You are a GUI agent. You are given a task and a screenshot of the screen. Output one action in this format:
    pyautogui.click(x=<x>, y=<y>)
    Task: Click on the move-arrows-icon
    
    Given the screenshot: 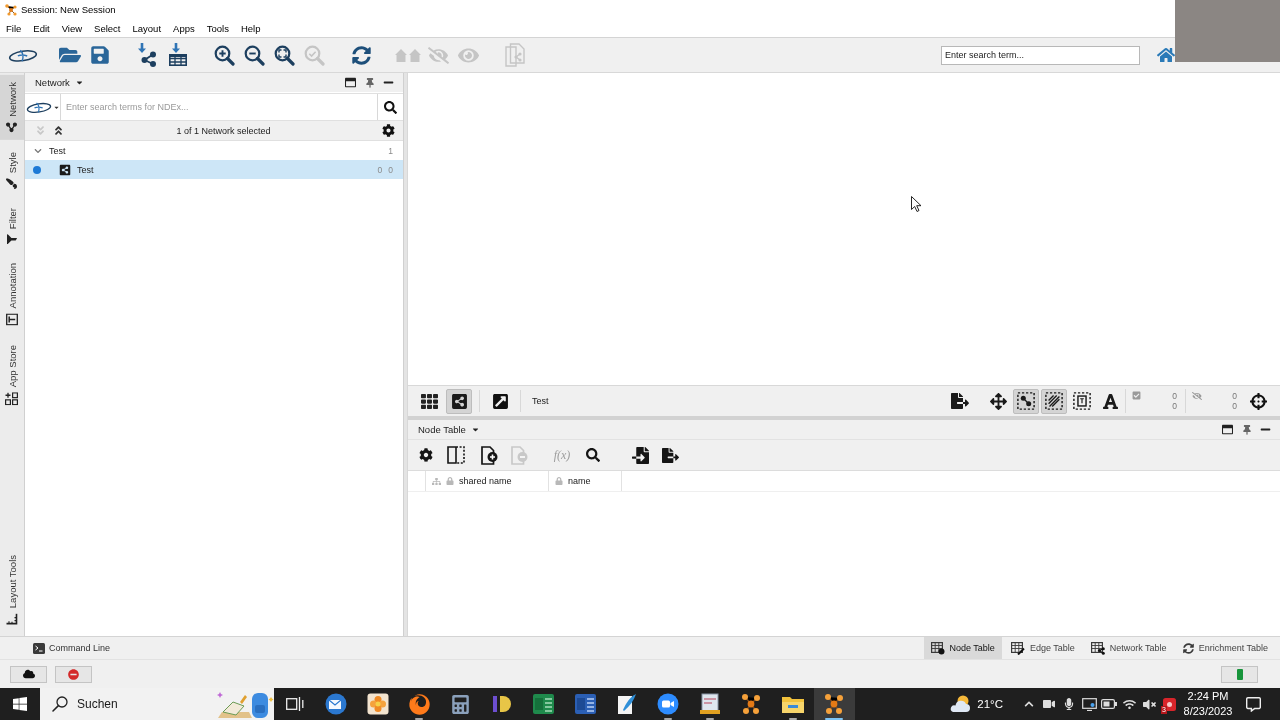 What is the action you would take?
    pyautogui.click(x=998, y=401)
    